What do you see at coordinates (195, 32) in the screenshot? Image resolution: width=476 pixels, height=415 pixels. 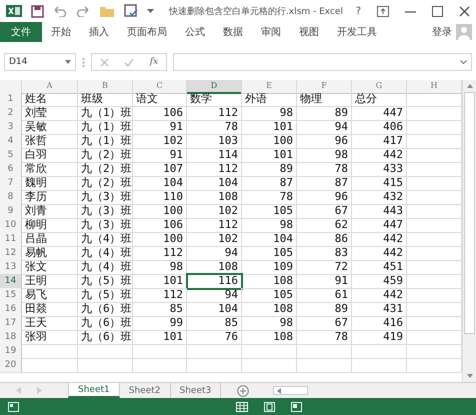 I see `ribbon-tab: 公式` at bounding box center [195, 32].